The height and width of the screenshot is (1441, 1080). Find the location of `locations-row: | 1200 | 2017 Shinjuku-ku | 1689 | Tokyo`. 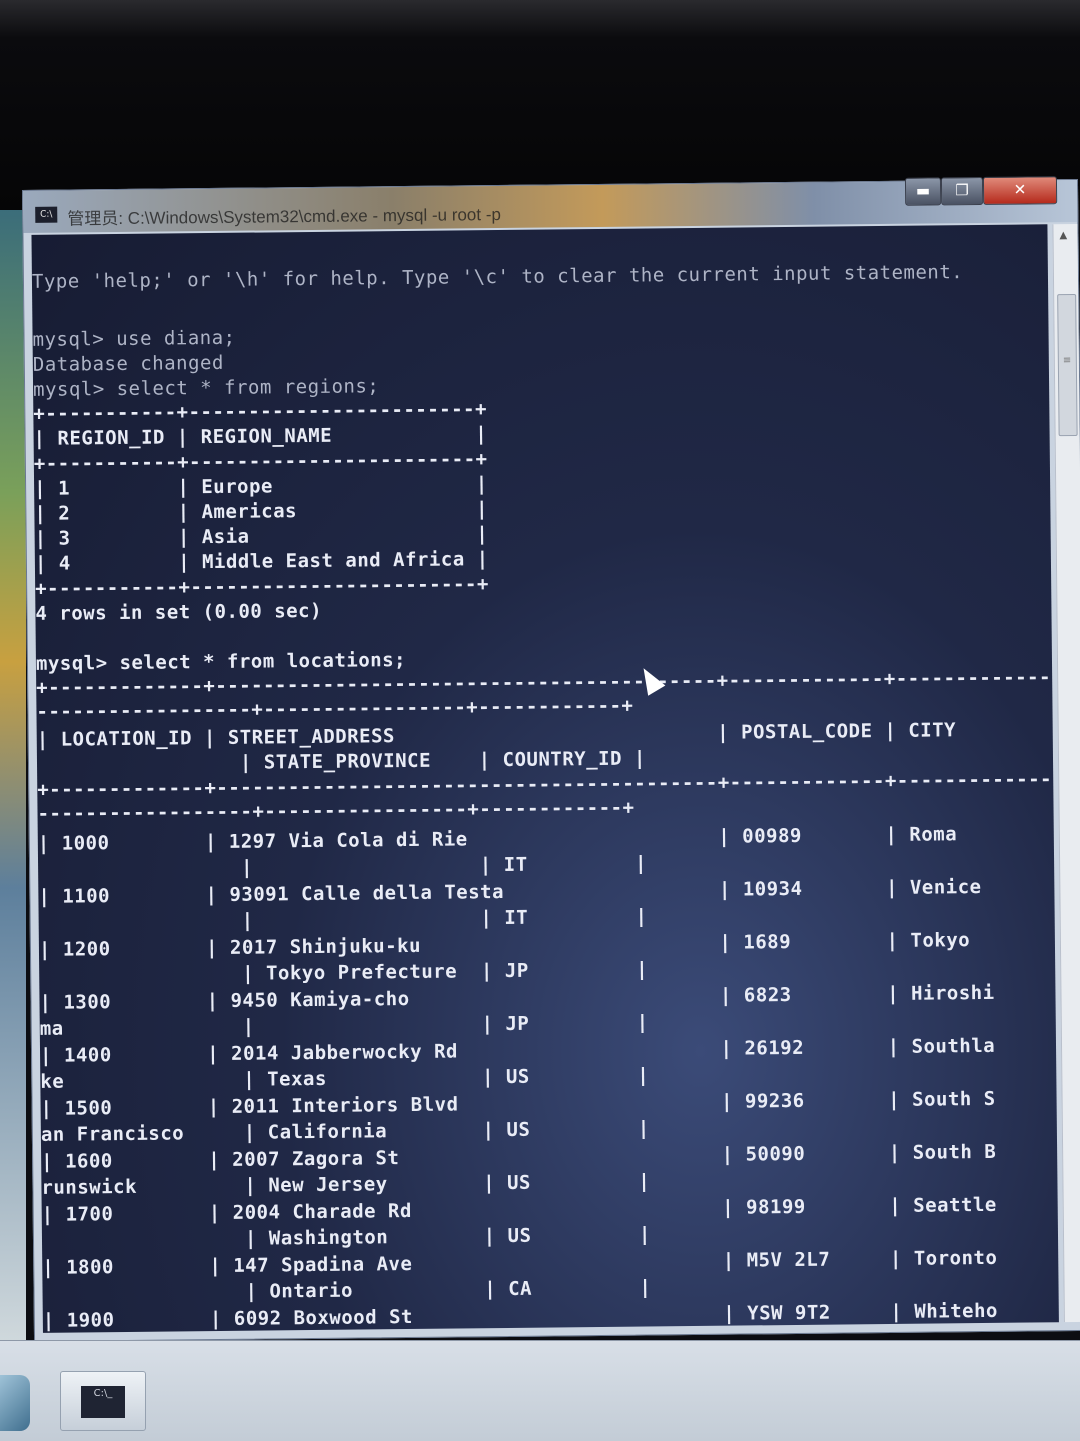

locations-row: | 1200 | 2017 Shinjuku-ku | 1689 | Tokyo is located at coordinates (504, 945).